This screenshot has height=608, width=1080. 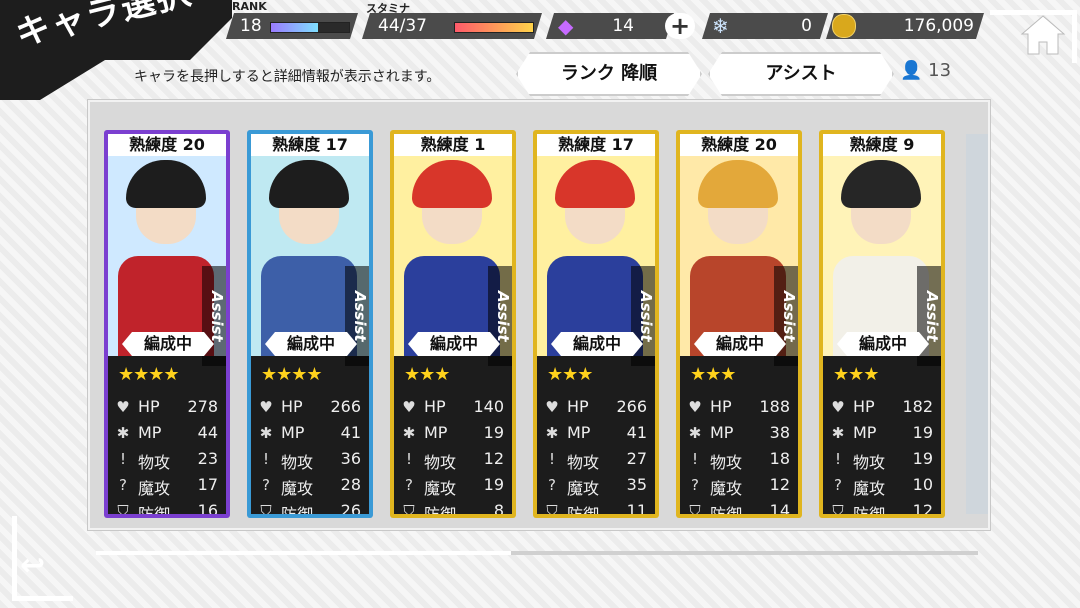 I want to click on stamina-progress-bar, so click(x=494, y=27).